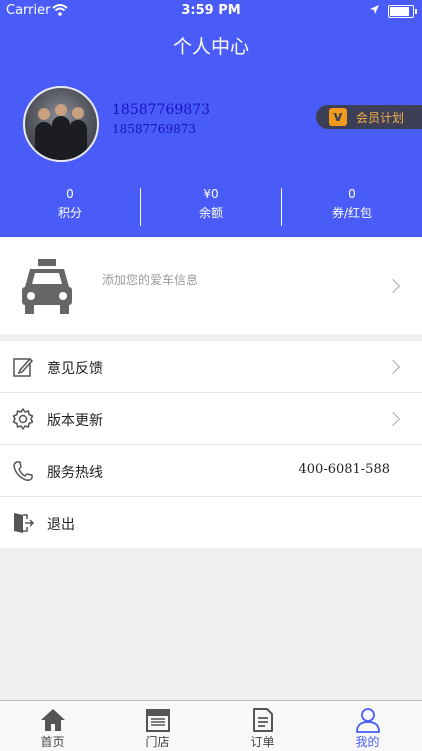 The width and height of the screenshot is (422, 751). I want to click on tab-label: 我的, so click(367, 742).